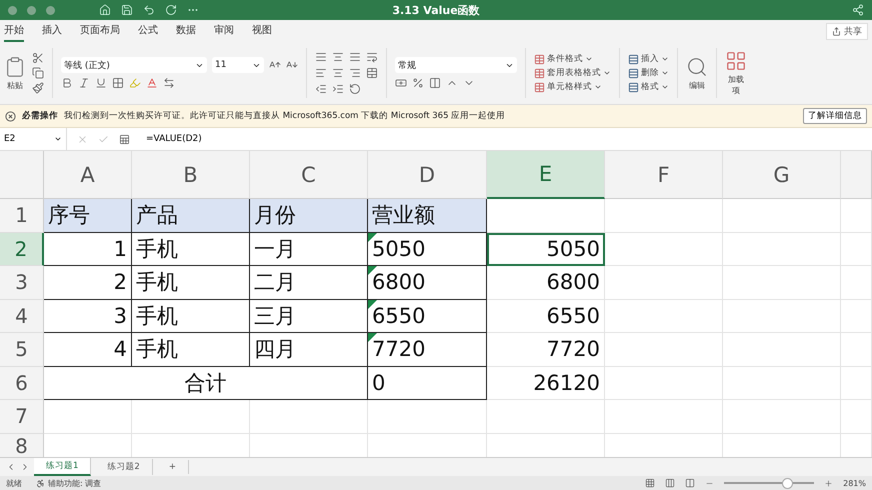 The image size is (872, 490). Describe the element at coordinates (427, 316) in the screenshot. I see `table-cell: 6550` at that location.